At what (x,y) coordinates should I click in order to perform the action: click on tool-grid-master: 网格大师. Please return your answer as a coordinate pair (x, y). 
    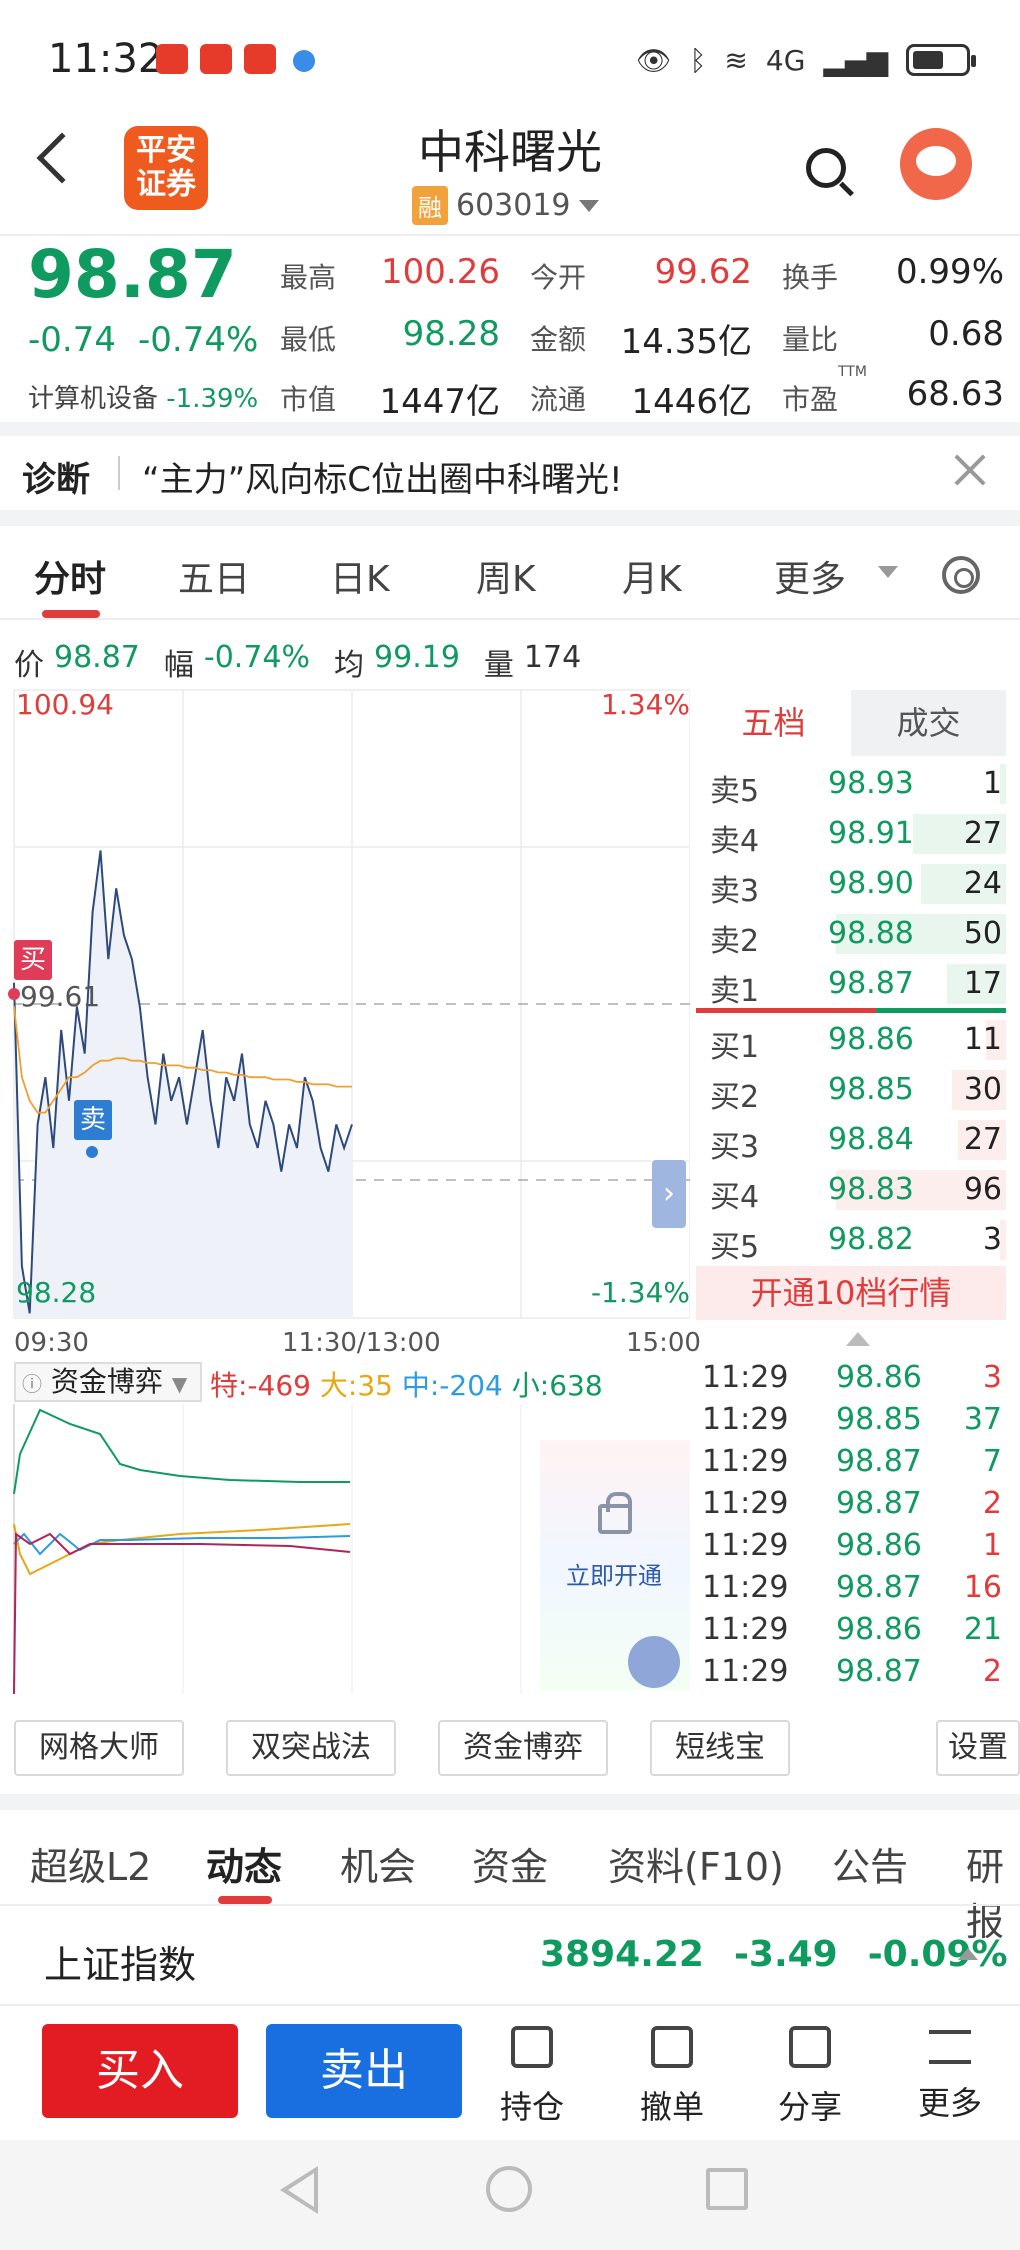
    Looking at the image, I should click on (99, 1748).